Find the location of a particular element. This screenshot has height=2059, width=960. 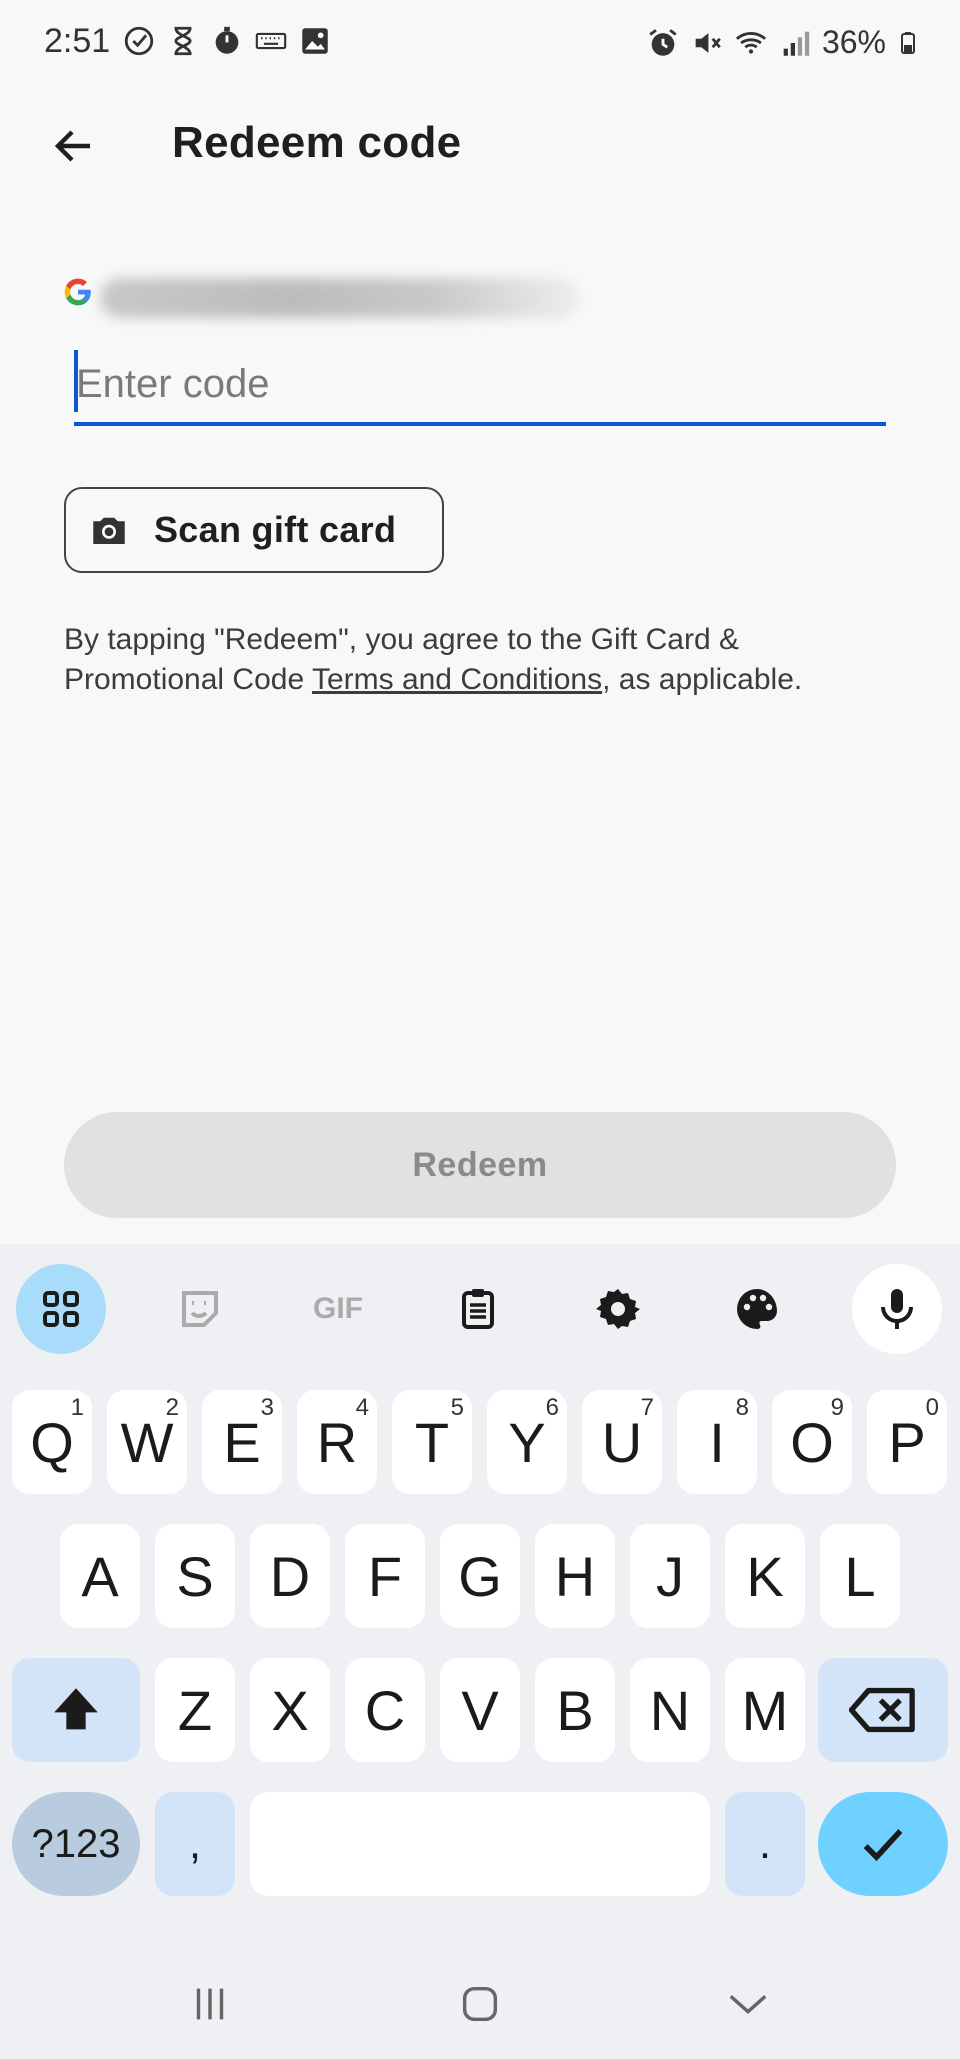

clipboard-icon is located at coordinates (478, 1309).